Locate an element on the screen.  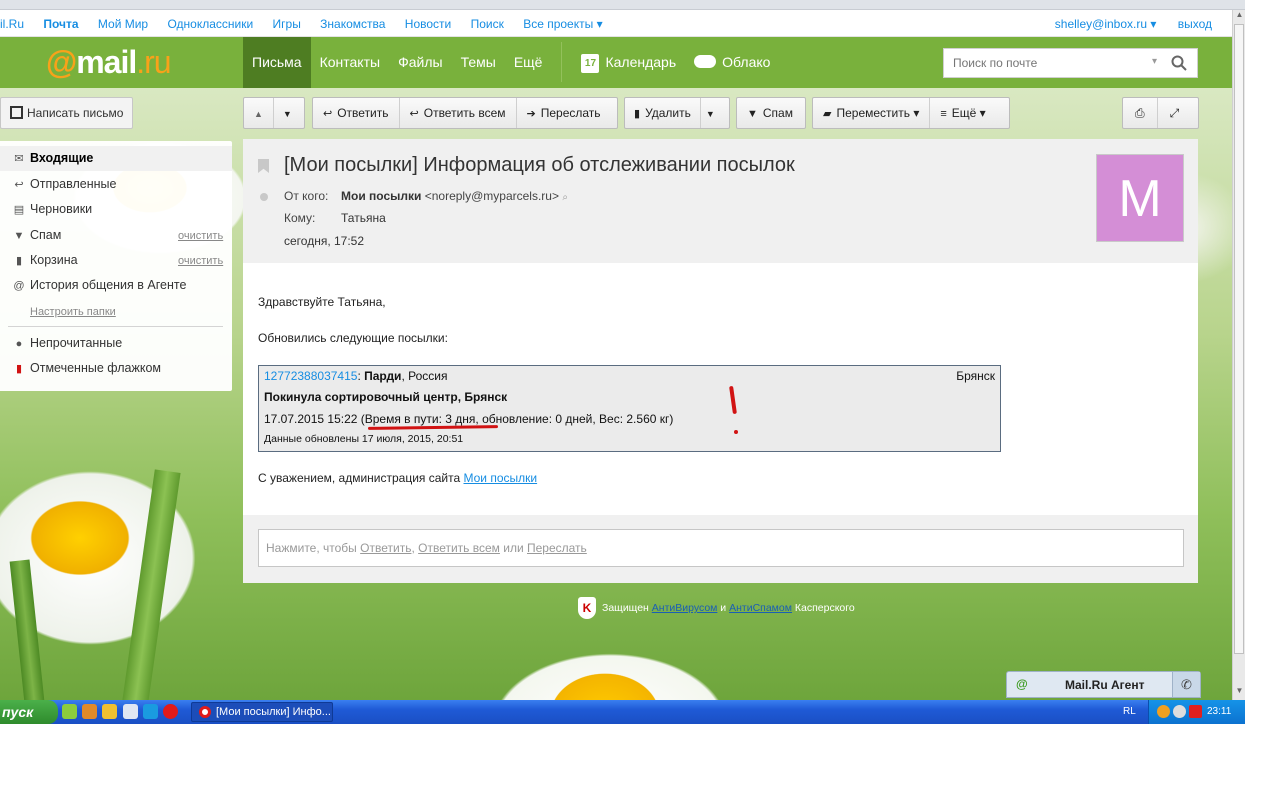
phone-icon: ✆ is located at coordinates (1186, 684).